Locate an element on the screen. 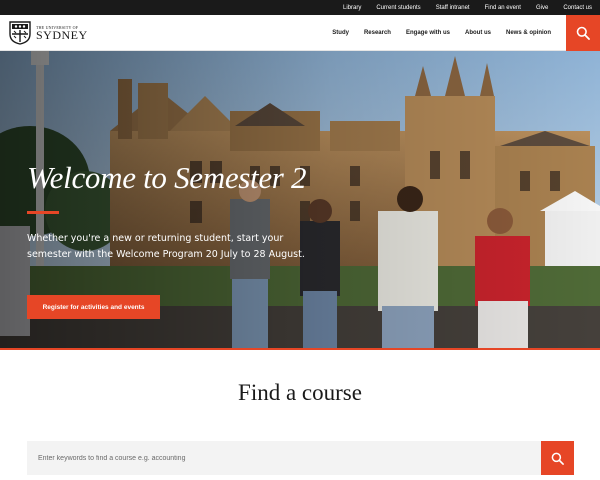 Image resolution: width=600 pixels, height=480 pixels. hero-accent-bar is located at coordinates (300, 349).